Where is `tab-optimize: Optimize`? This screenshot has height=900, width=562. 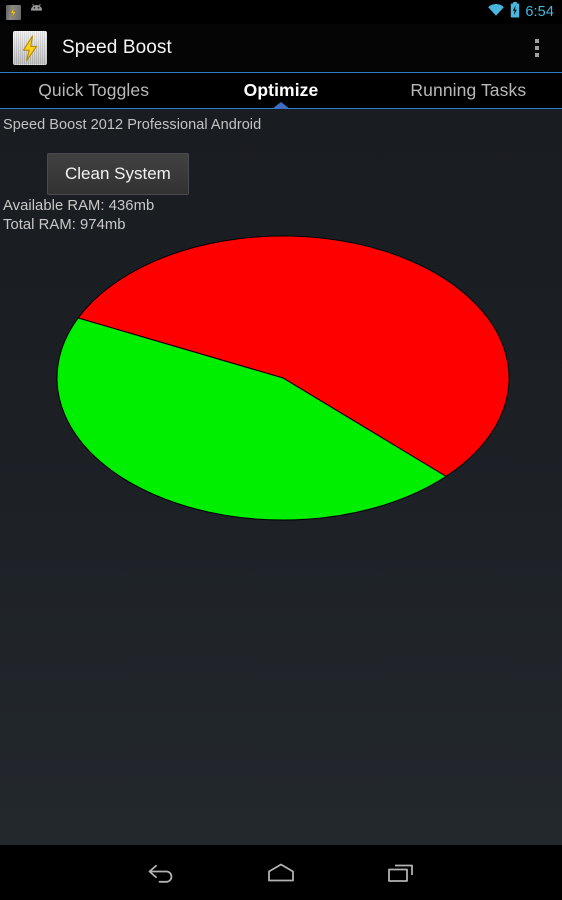
tab-optimize: Optimize is located at coordinates (280, 91).